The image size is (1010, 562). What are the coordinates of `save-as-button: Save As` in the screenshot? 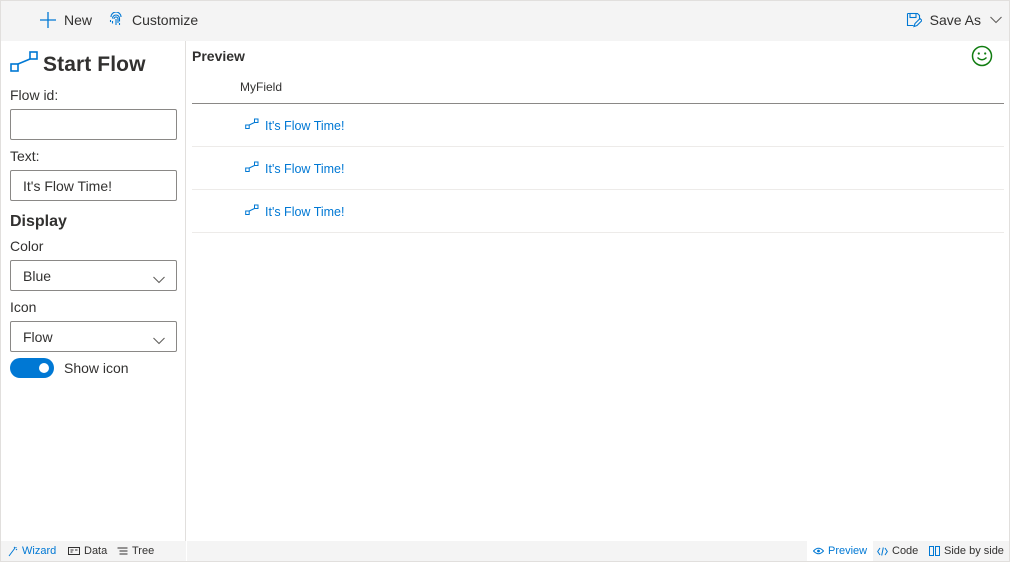 It's located at (954, 20).